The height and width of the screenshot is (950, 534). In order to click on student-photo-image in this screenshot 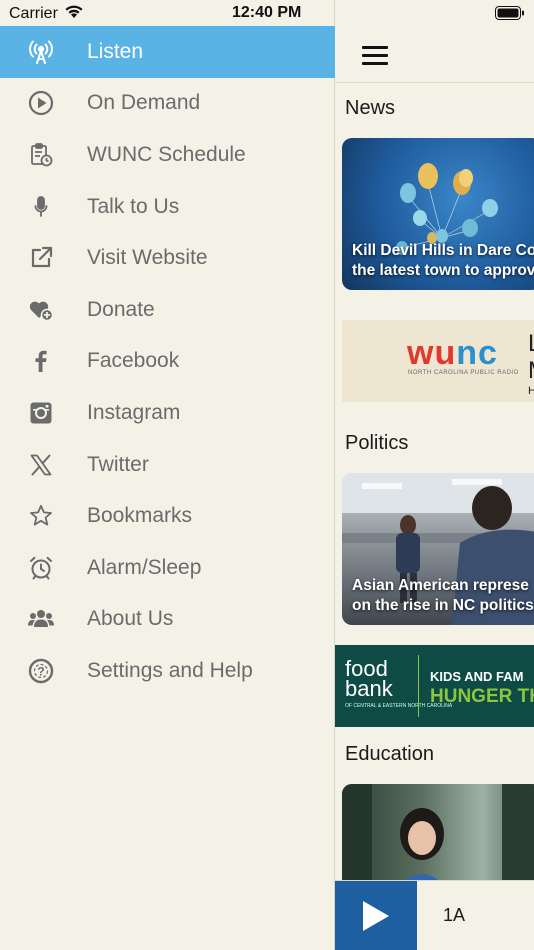, I will do `click(438, 839)`.